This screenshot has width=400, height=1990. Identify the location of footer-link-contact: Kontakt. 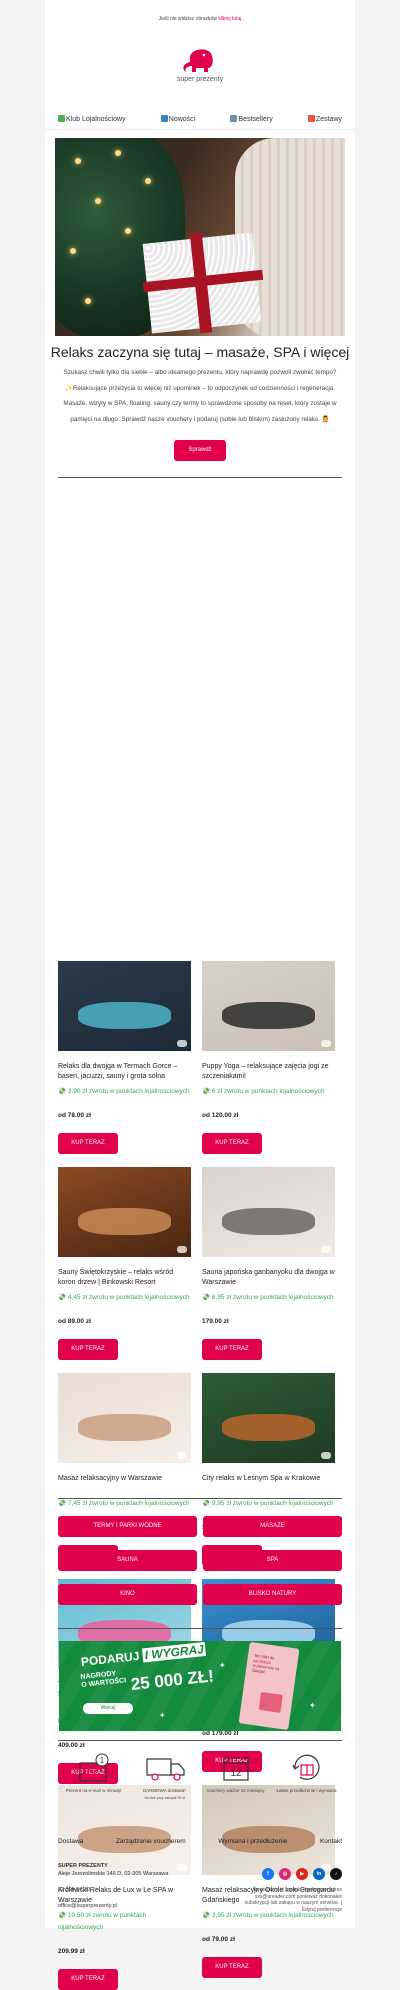
(331, 1841).